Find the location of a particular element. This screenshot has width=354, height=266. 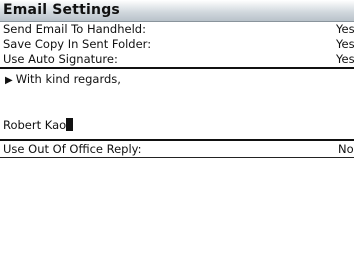

setting-label: Send Email To Handheld: is located at coordinates (74, 29).